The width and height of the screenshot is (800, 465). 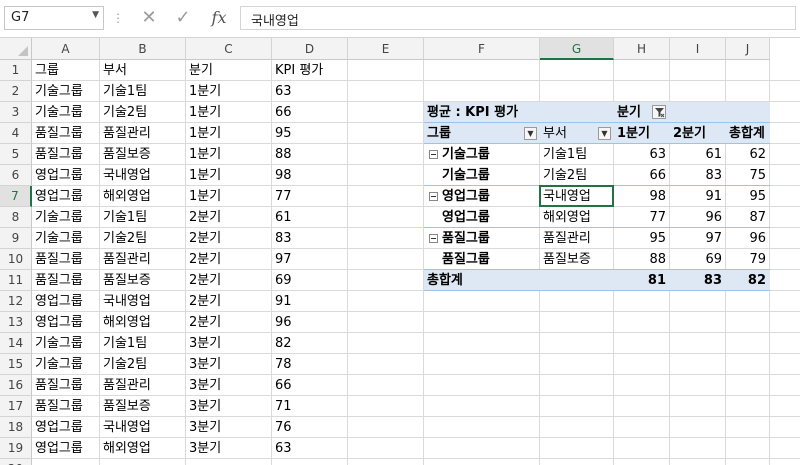 What do you see at coordinates (748, 196) in the screenshot?
I see `pivot-value-cell: 95` at bounding box center [748, 196].